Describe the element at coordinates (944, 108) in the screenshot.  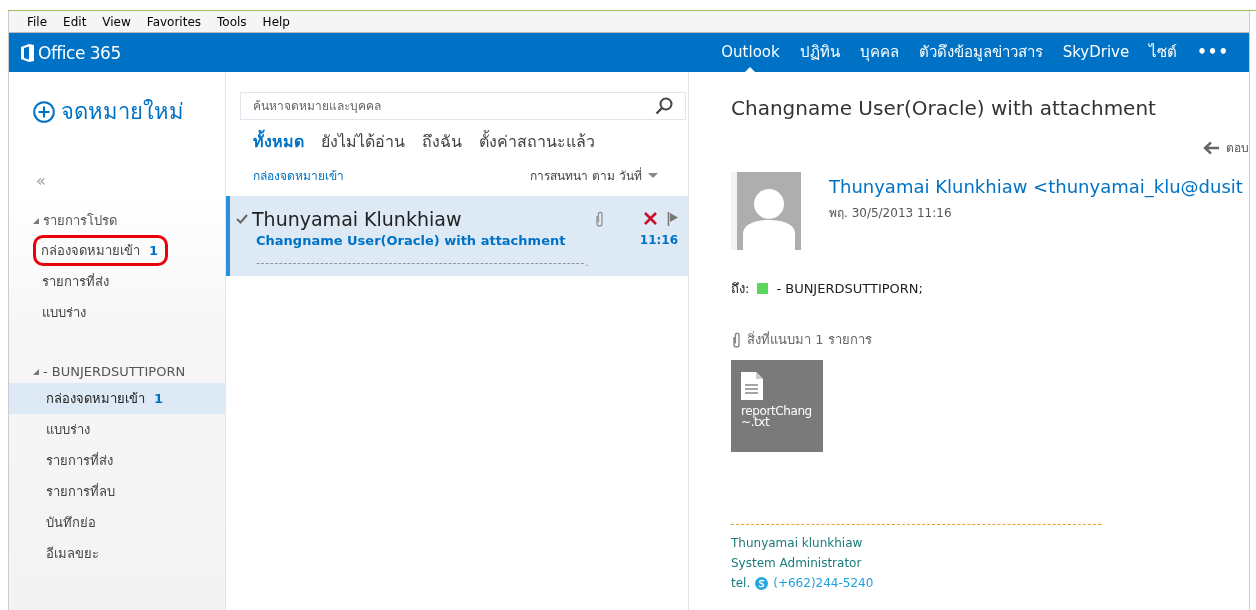
I see `email-subject: Changname User(Oracle) with attachment` at that location.